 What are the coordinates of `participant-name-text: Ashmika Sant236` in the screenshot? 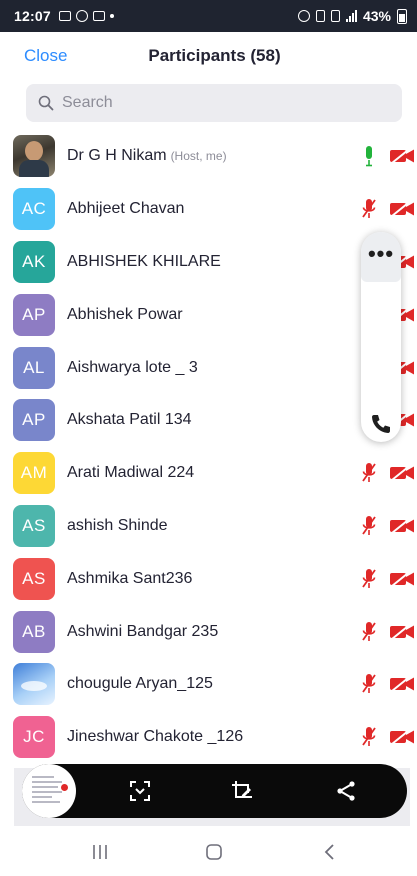 It's located at (130, 578).